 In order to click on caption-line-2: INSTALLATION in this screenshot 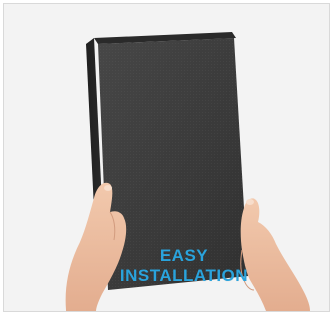, I will do `click(184, 275)`.